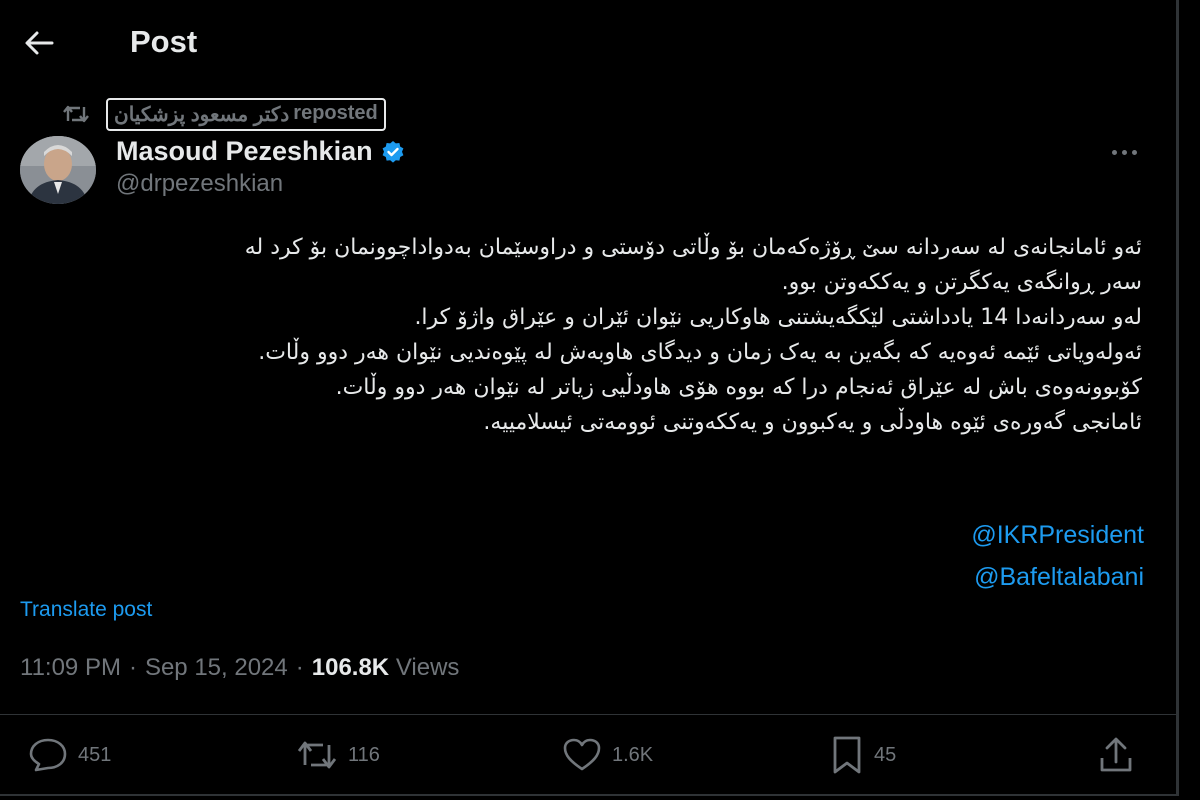 The width and height of the screenshot is (1200, 800). What do you see at coordinates (199, 184) in the screenshot?
I see `author-handle: @drpezeshkian` at bounding box center [199, 184].